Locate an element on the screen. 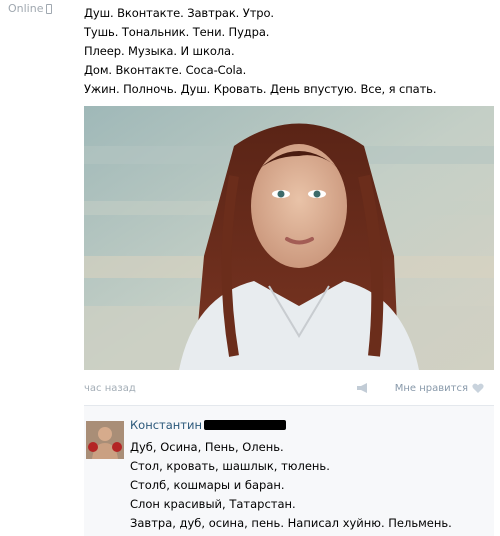  online-status: Online is located at coordinates (30, 8).